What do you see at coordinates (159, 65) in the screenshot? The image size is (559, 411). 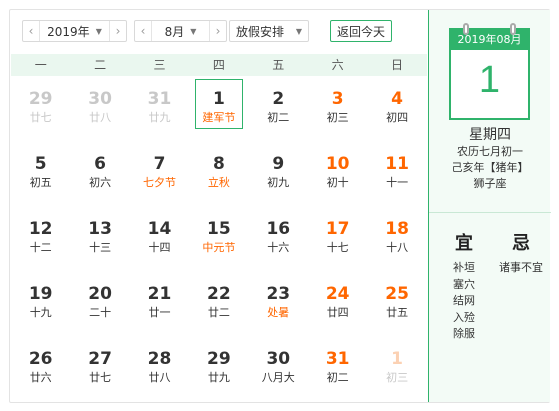 I see `weekday-label: 三` at bounding box center [159, 65].